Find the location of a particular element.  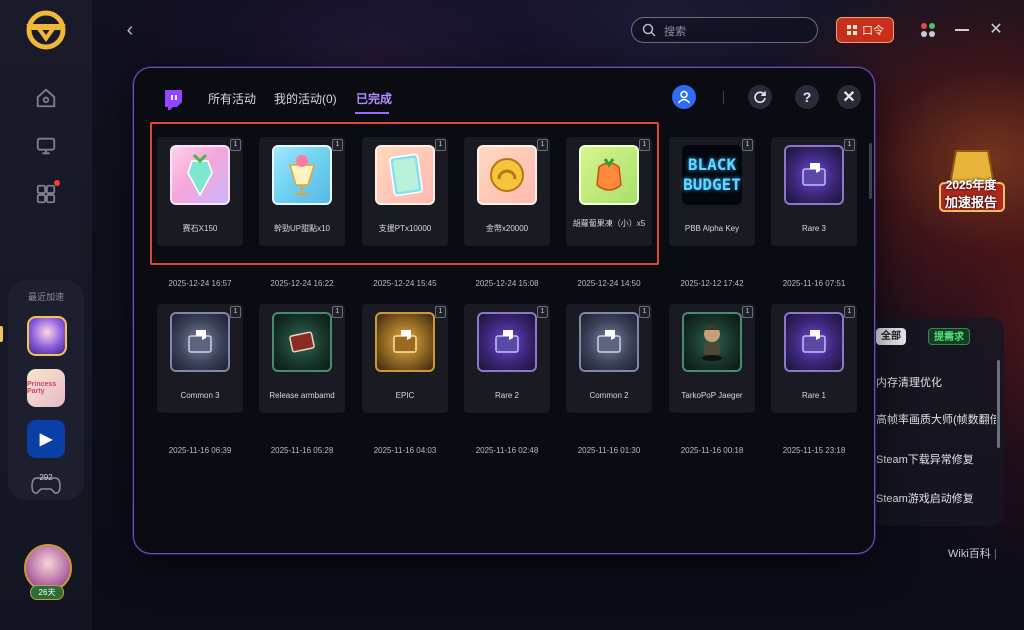

completed-time: 2025-11-16 06:39 is located at coordinates (200, 450).